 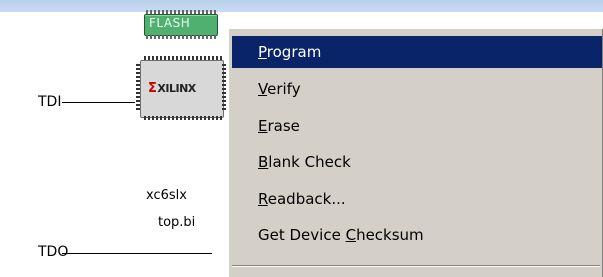 I want to click on menu-item-program-label: Program, so click(x=289, y=52).